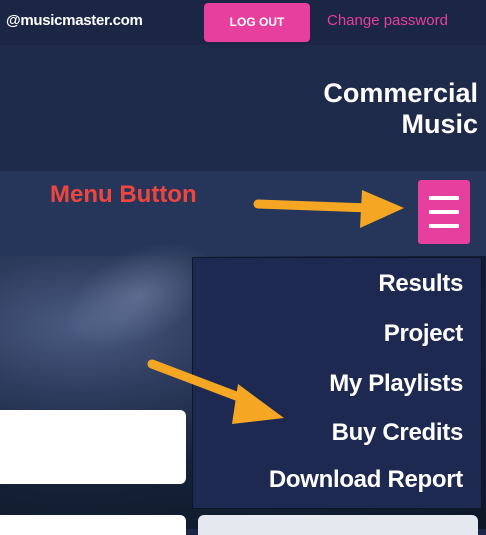 Image resolution: width=486 pixels, height=535 pixels. Describe the element at coordinates (215, 391) in the screenshot. I see `arrow-to-buy-credits` at that location.